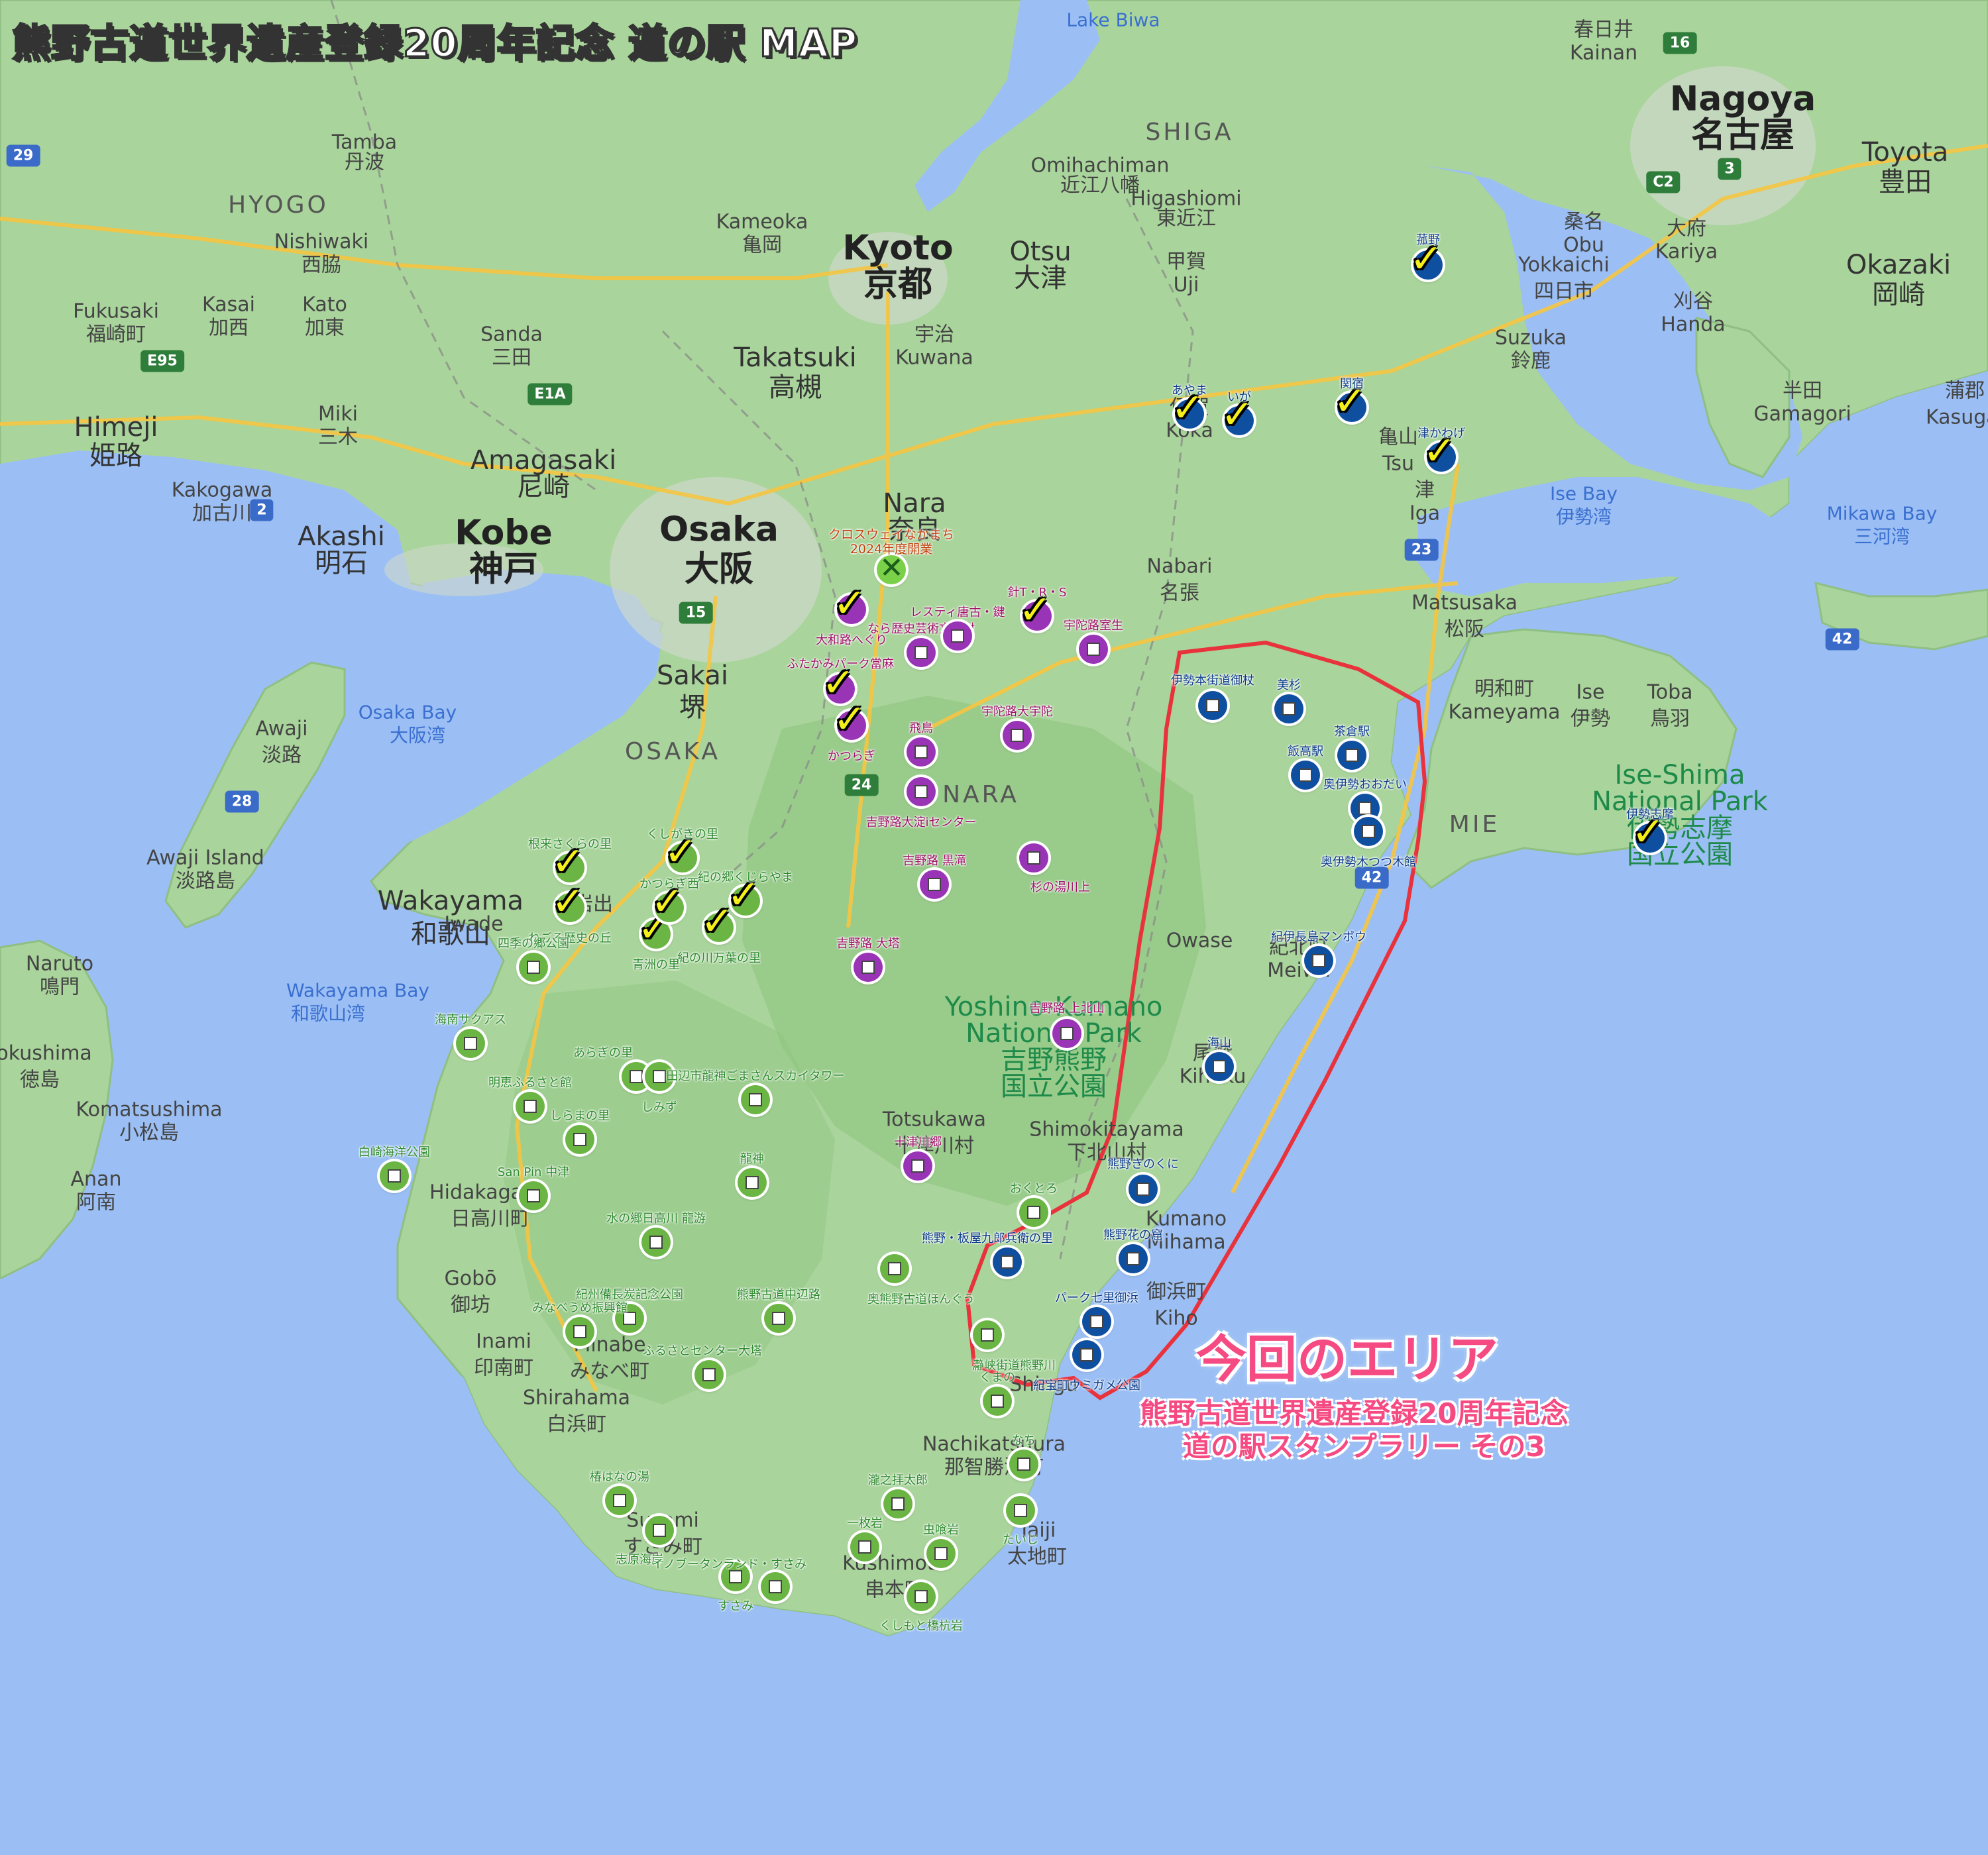  I want to click on station-name: ふるさとセンター大塔, so click(702, 1351).